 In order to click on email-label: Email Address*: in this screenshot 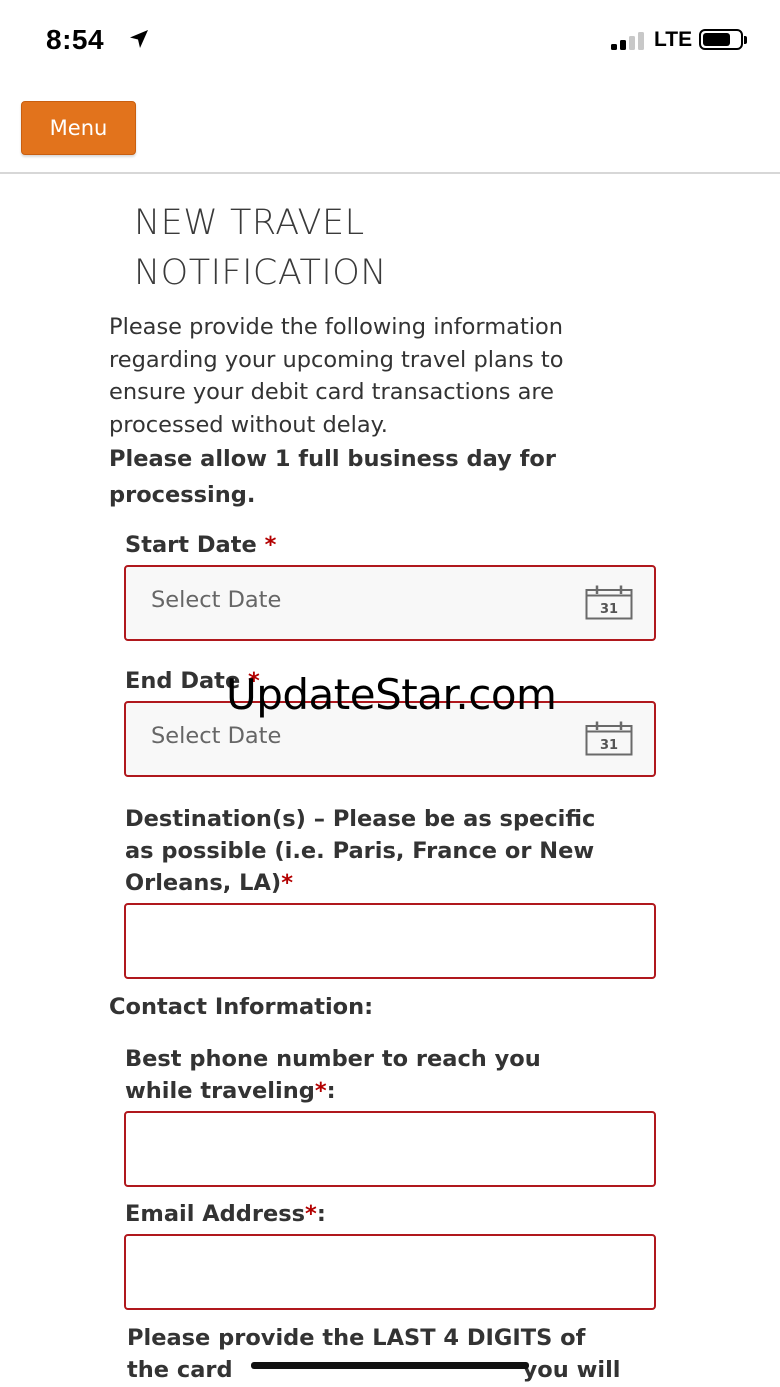, I will do `click(225, 1214)`.